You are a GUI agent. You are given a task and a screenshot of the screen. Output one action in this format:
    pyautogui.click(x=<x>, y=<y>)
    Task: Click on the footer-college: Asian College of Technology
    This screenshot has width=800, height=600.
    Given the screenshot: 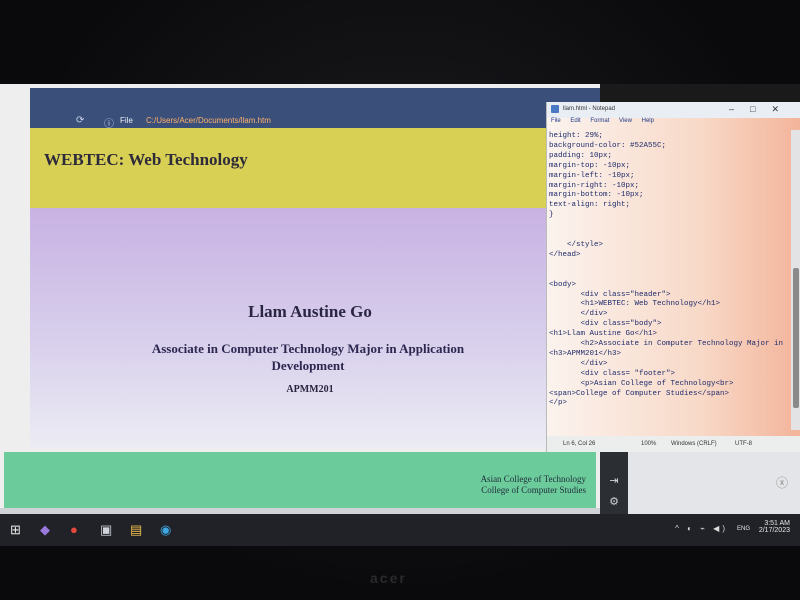 What is the action you would take?
    pyautogui.click(x=533, y=479)
    